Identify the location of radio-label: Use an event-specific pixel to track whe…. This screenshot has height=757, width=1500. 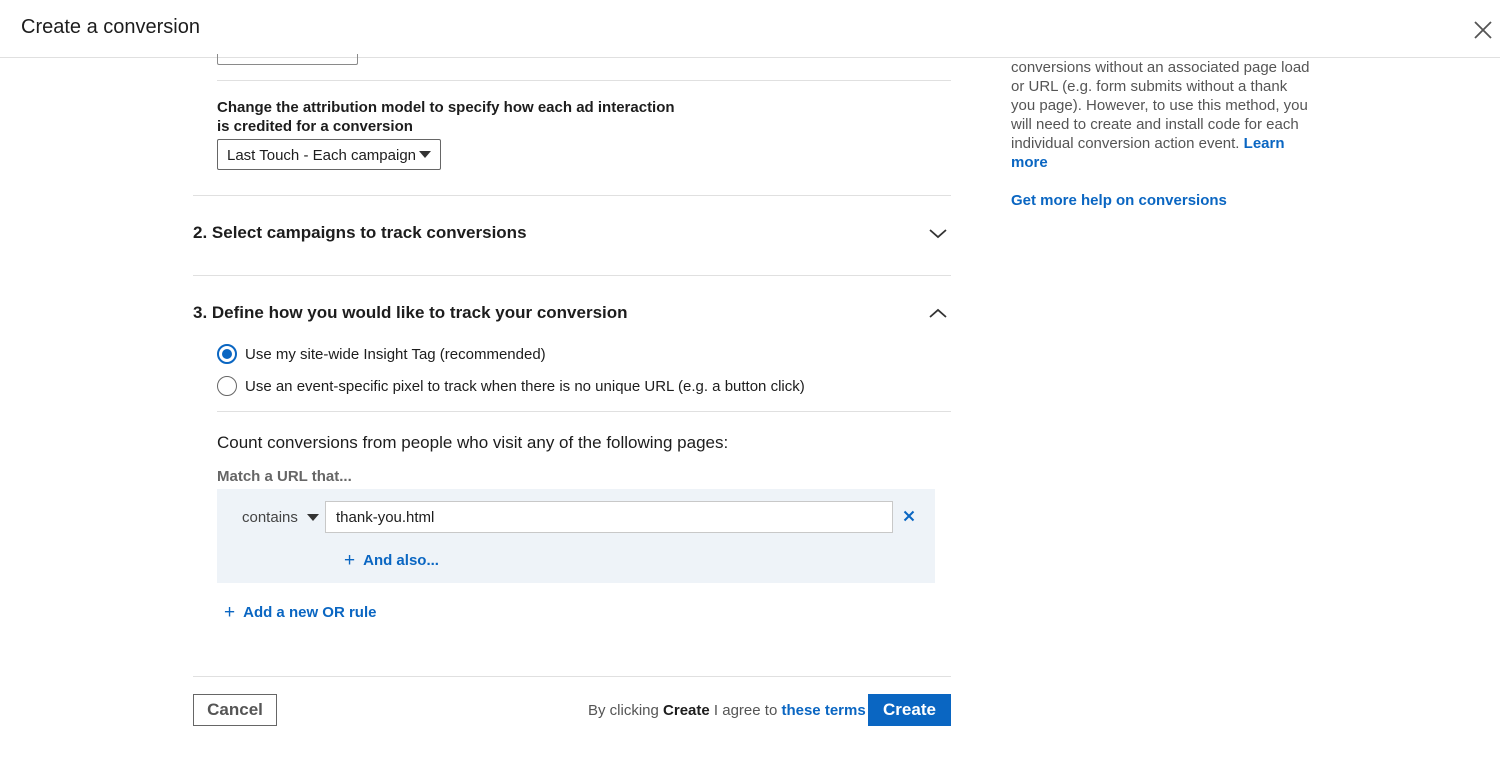
(525, 386).